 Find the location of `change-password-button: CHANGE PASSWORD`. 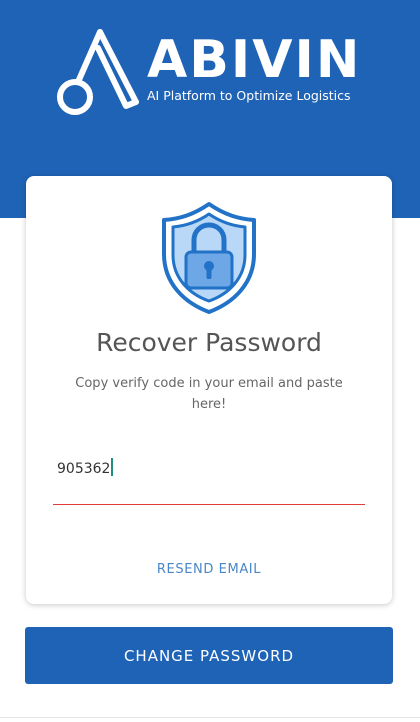

change-password-button: CHANGE PASSWORD is located at coordinates (209, 655).